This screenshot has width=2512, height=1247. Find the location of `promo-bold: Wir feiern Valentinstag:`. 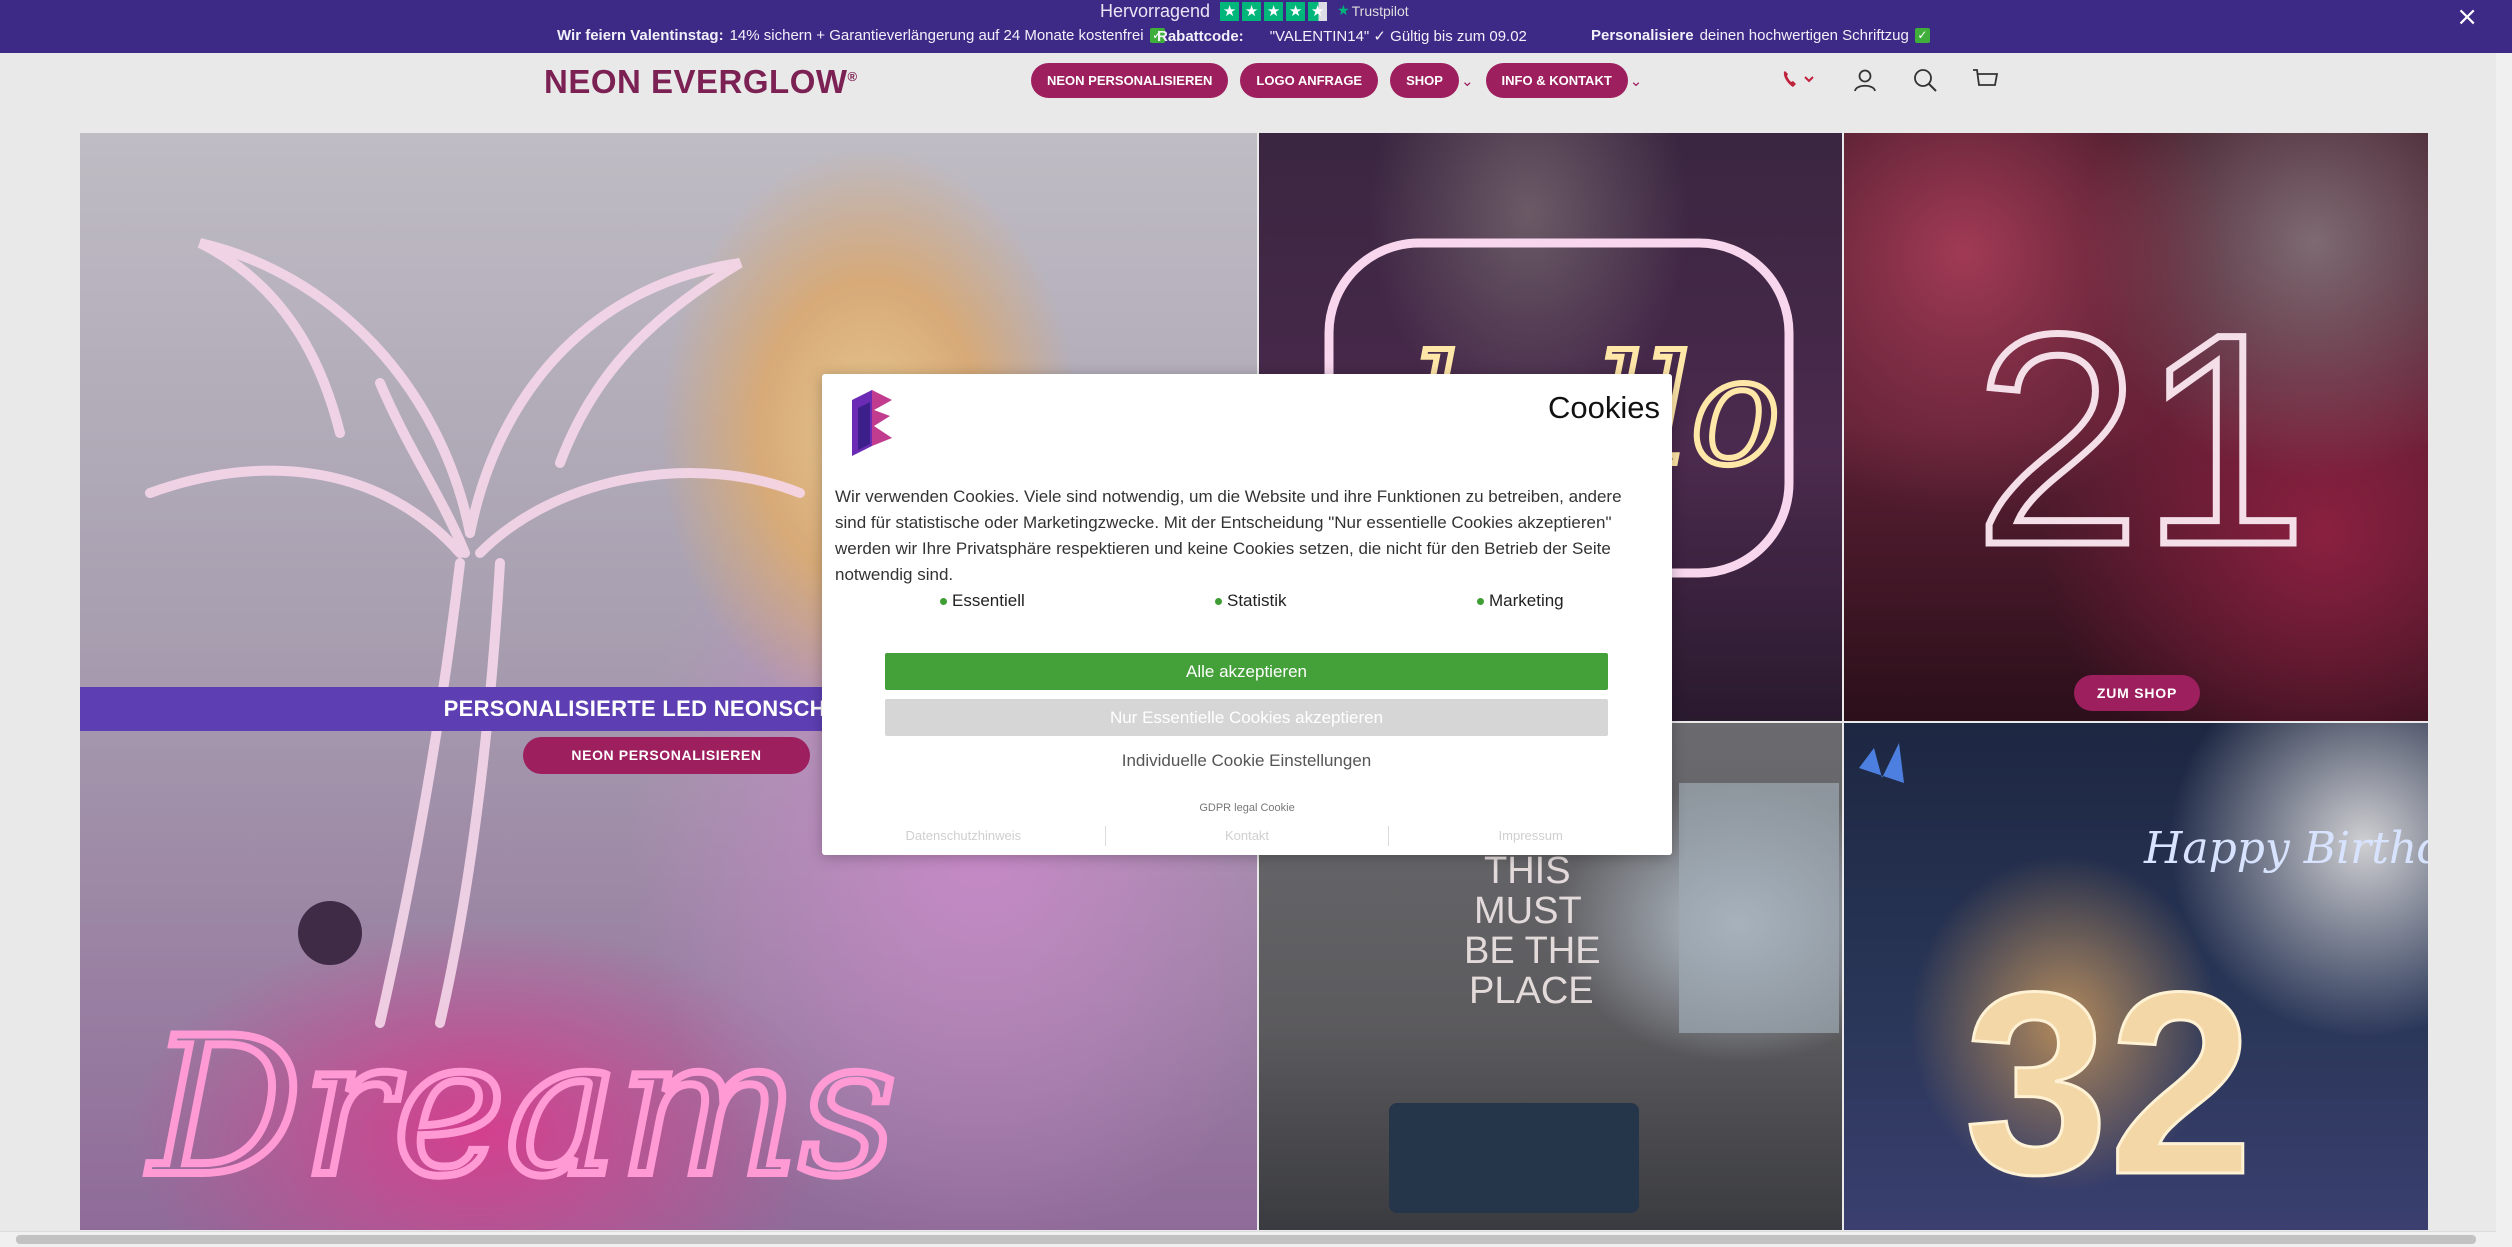

promo-bold: Wir feiern Valentinstag: is located at coordinates (640, 35).